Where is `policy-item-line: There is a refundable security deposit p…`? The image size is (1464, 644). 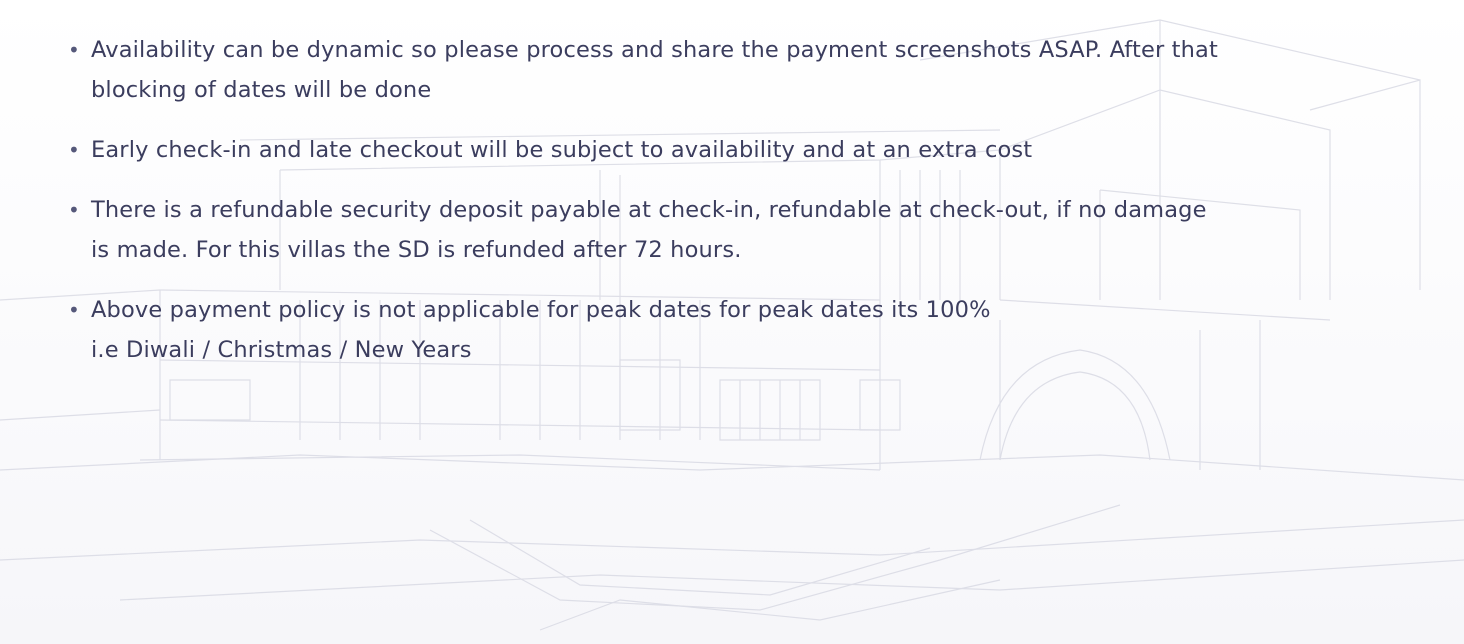
policy-item-line: There is a refundable security deposit p… is located at coordinates (649, 210).